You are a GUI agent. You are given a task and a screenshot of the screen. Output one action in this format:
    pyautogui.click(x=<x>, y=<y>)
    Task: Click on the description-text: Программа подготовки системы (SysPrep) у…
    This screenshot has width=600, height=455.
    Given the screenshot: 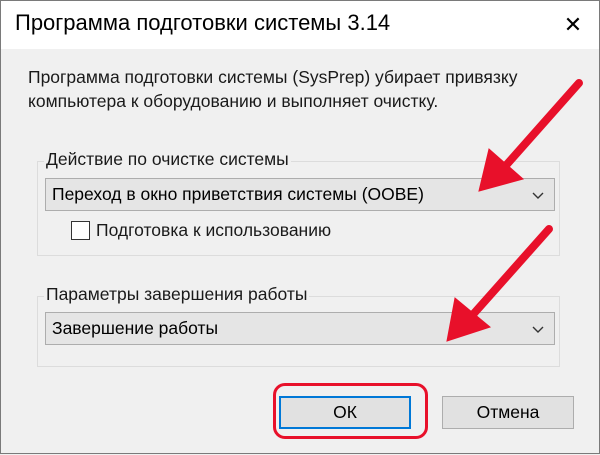 What is the action you would take?
    pyautogui.click(x=273, y=89)
    